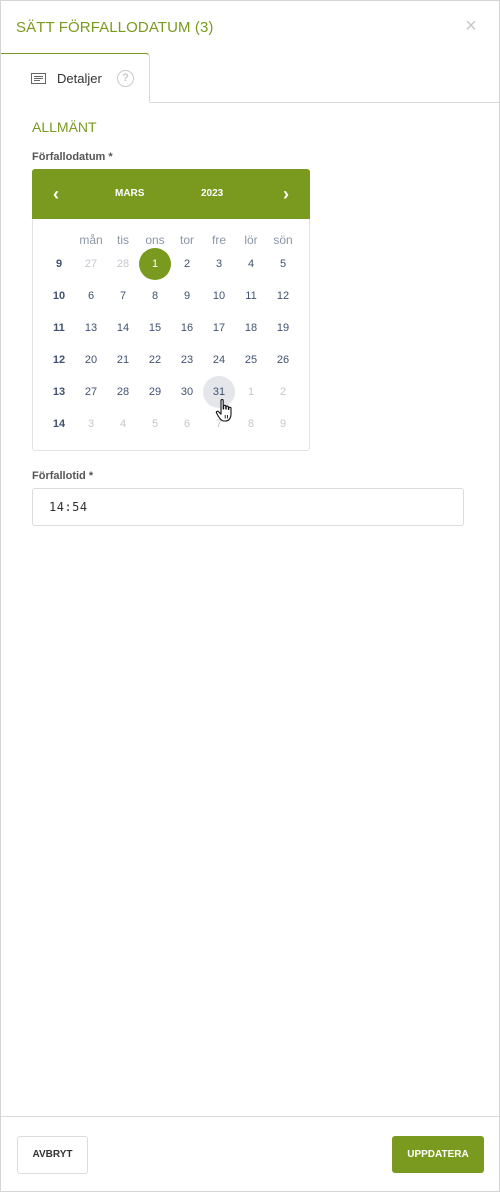 The height and width of the screenshot is (1192, 500). What do you see at coordinates (218, 240) in the screenshot?
I see `weekday-header: fre` at bounding box center [218, 240].